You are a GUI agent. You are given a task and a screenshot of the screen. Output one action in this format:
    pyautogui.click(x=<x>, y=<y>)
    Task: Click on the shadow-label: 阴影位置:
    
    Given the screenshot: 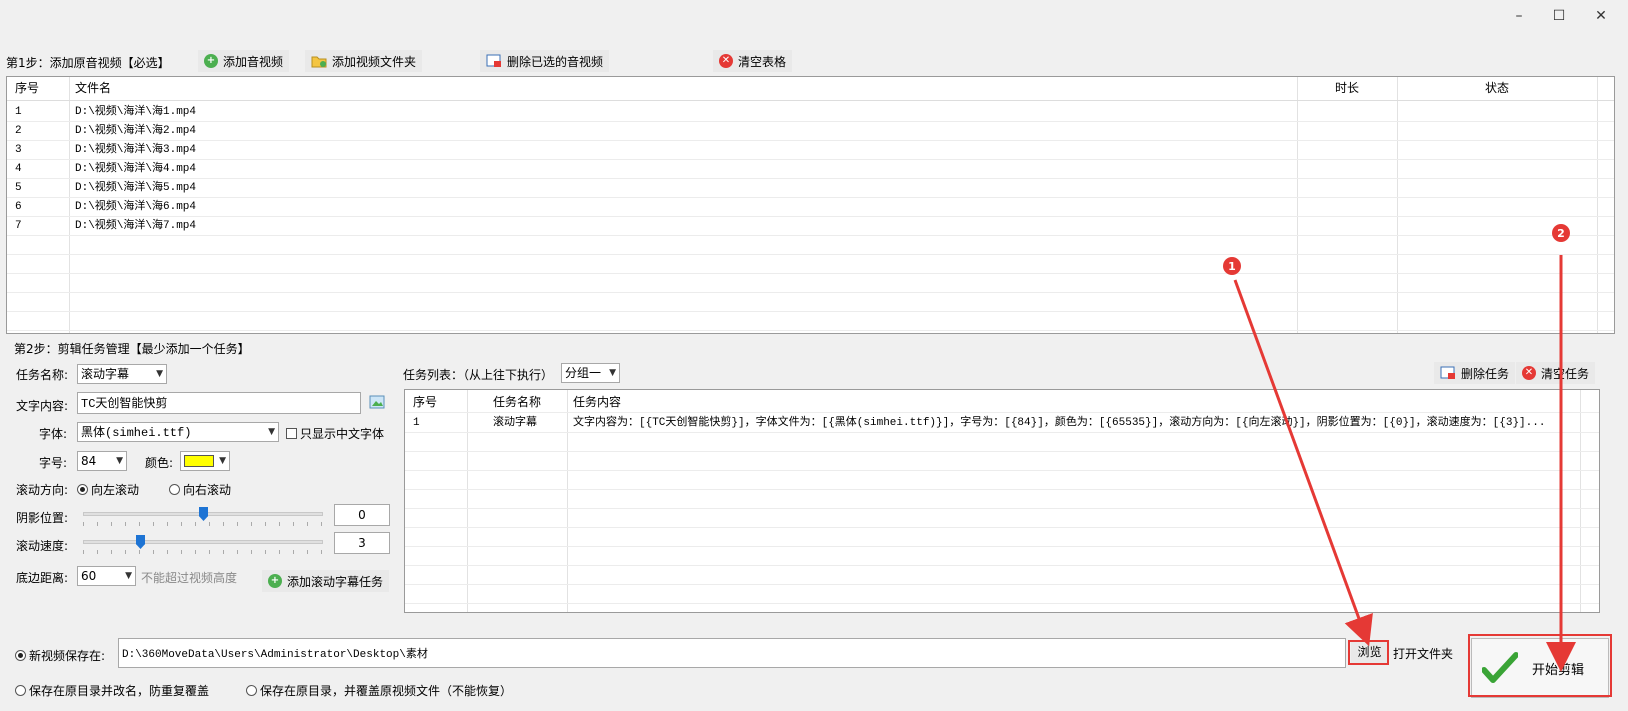 What is the action you would take?
    pyautogui.click(x=42, y=518)
    